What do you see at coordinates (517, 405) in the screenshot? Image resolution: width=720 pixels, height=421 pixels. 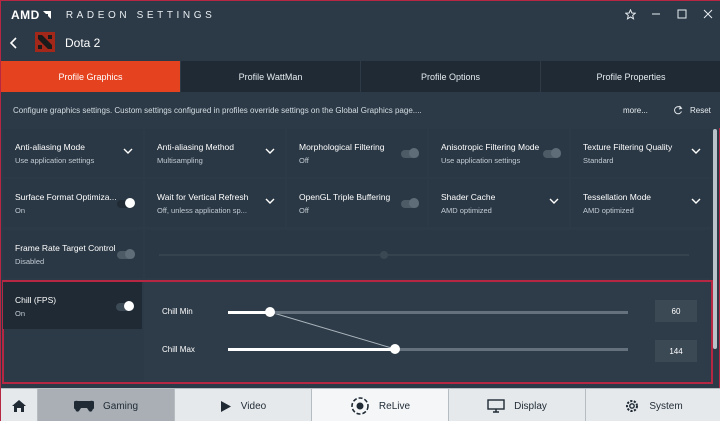 I see `nav-display: Display` at bounding box center [517, 405].